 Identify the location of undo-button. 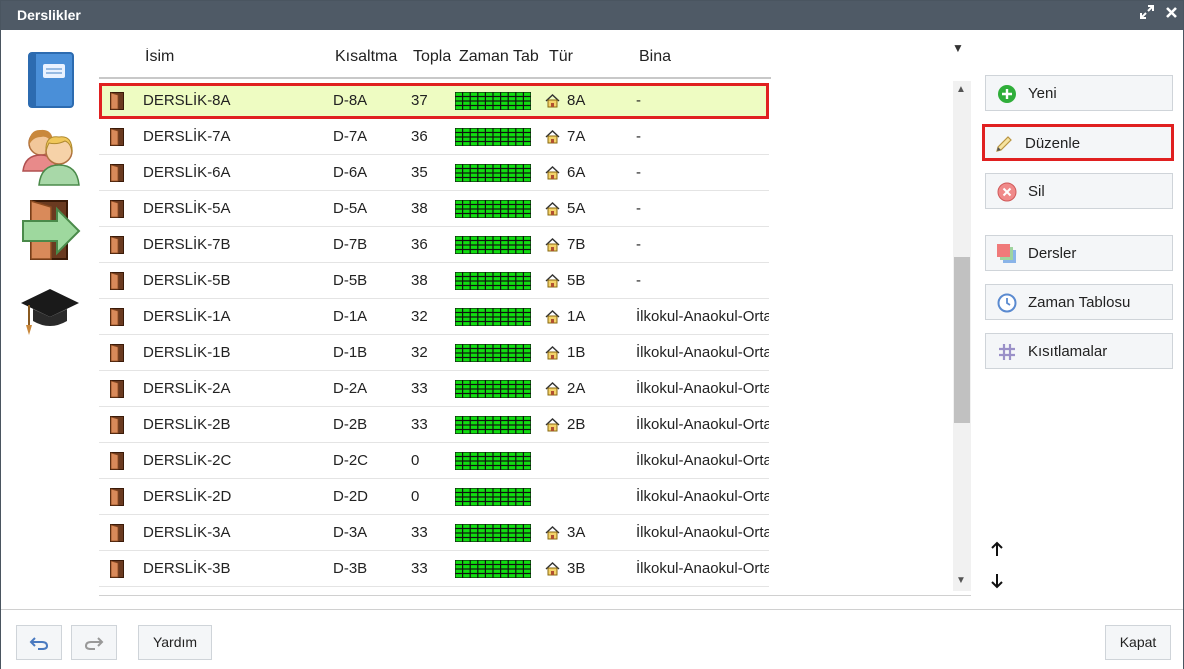
(39, 642).